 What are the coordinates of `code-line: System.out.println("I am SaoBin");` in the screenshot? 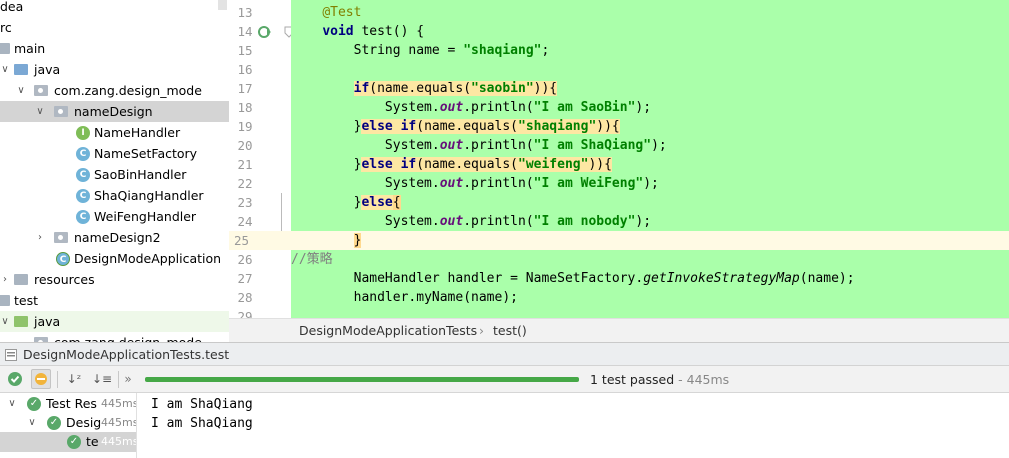 It's located at (518, 107).